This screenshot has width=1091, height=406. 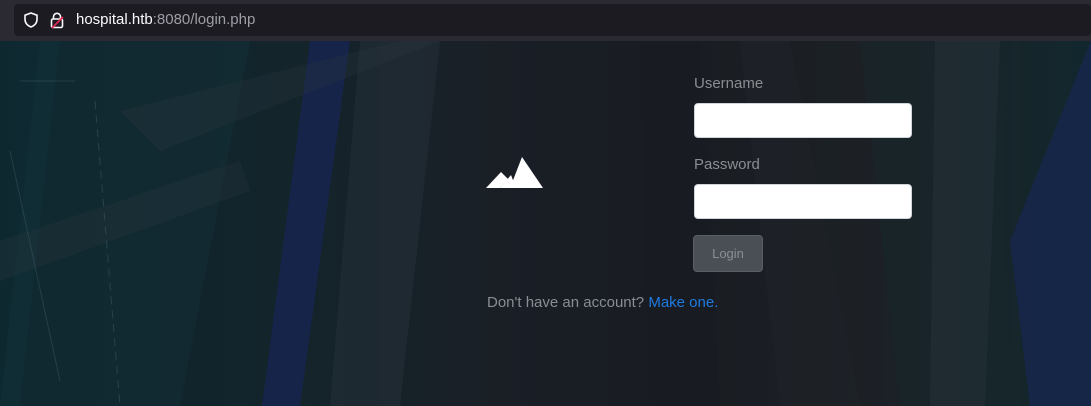 What do you see at coordinates (31, 20) in the screenshot?
I see `shield-icon` at bounding box center [31, 20].